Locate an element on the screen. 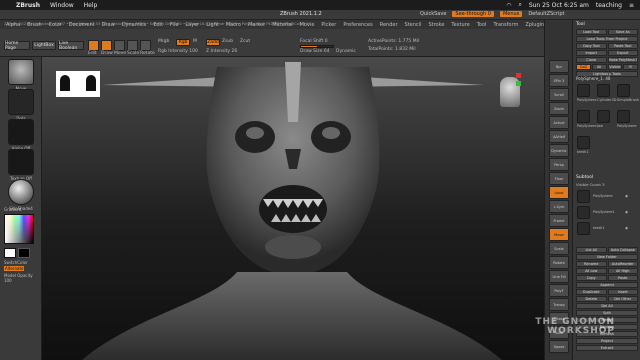  rgb-toggle: Rgb is located at coordinates (183, 42).